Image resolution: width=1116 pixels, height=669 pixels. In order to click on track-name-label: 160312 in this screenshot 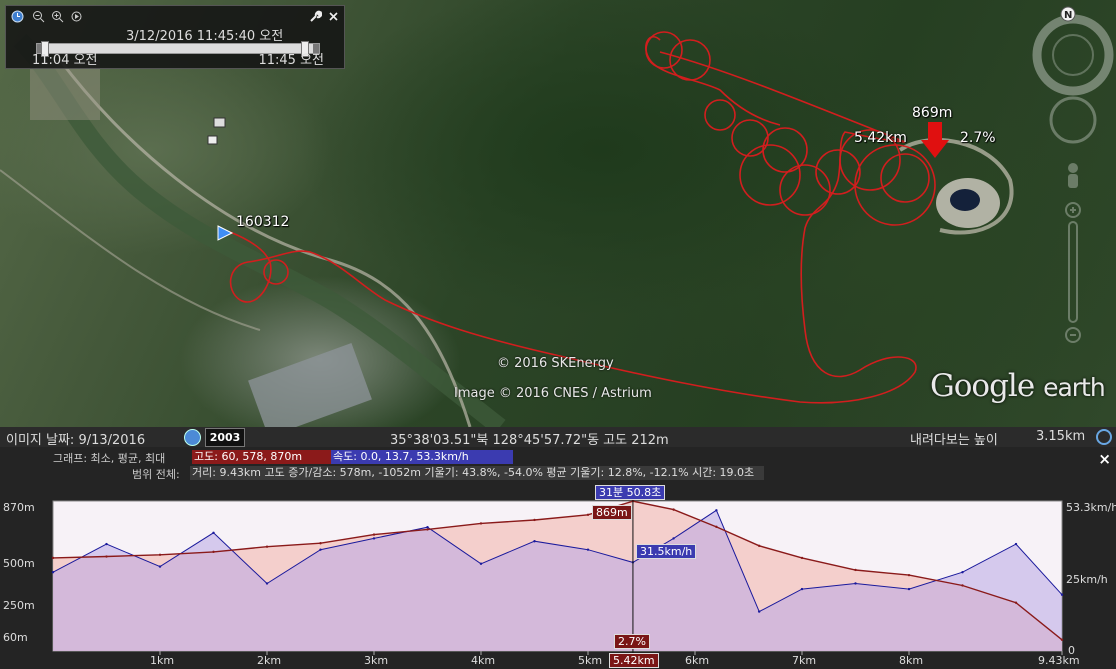, I will do `click(262, 222)`.